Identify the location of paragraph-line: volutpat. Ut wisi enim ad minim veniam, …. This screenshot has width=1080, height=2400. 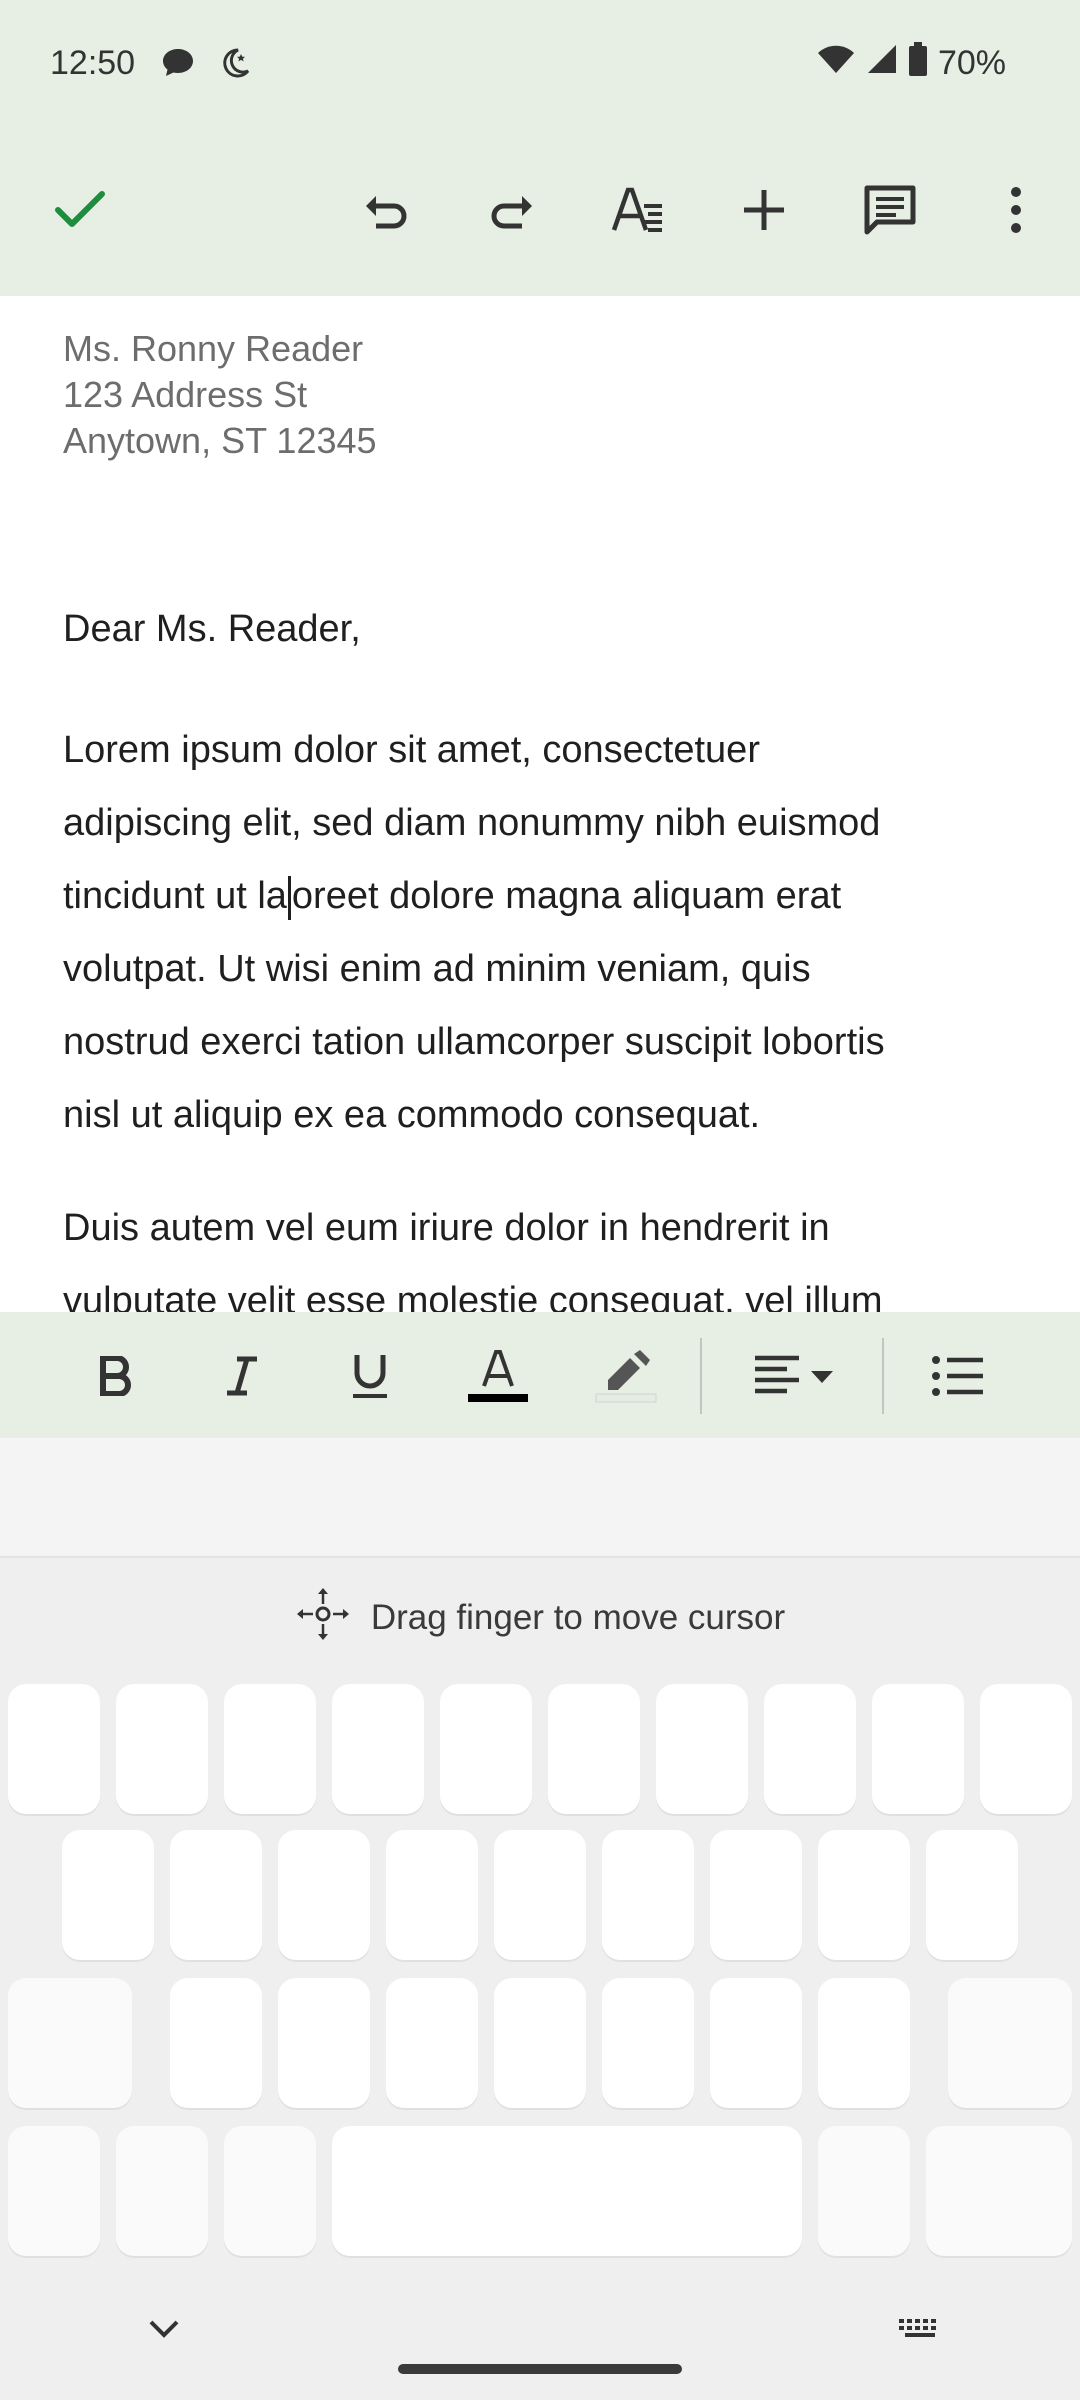
(437, 969).